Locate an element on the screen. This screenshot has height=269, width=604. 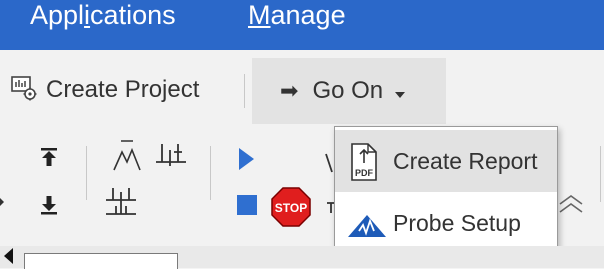
stop-square-icon is located at coordinates (247, 207).